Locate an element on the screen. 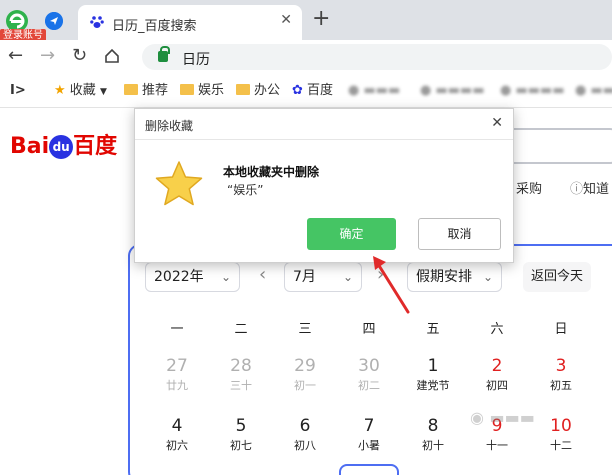  address-text: 日历 is located at coordinates (196, 60).